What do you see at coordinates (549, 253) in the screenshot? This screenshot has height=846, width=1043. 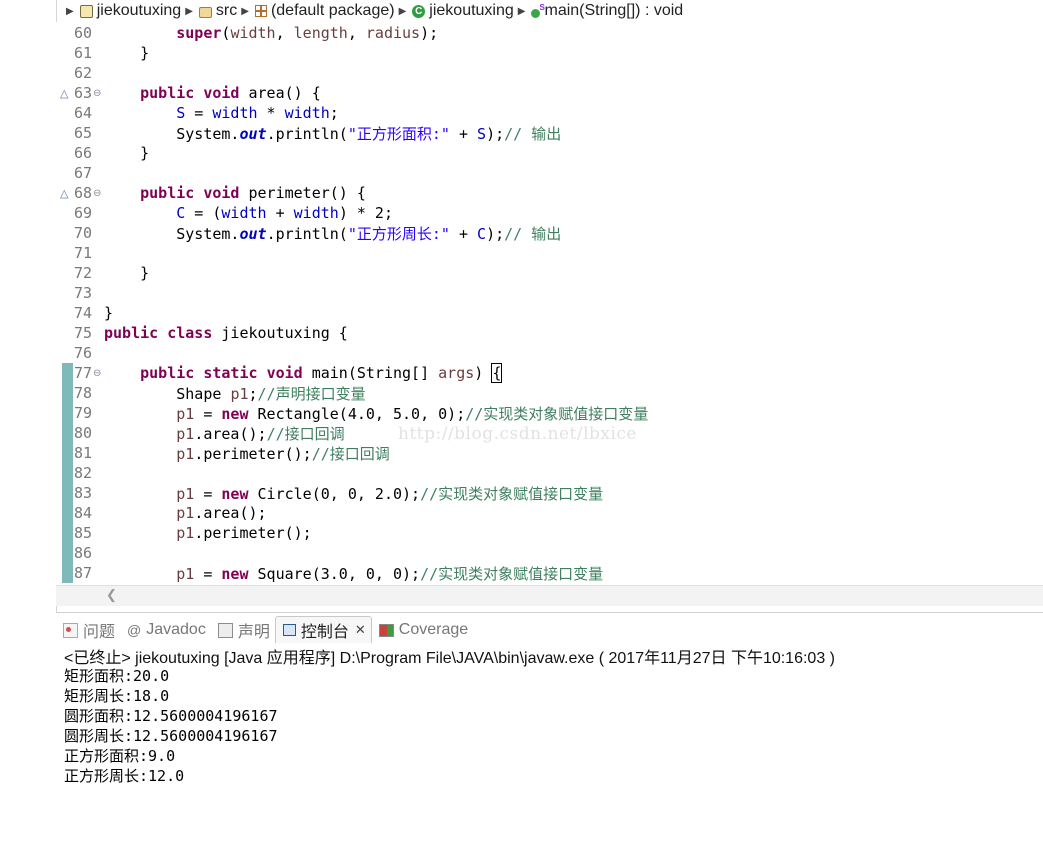 I see `code-line: 71` at bounding box center [549, 253].